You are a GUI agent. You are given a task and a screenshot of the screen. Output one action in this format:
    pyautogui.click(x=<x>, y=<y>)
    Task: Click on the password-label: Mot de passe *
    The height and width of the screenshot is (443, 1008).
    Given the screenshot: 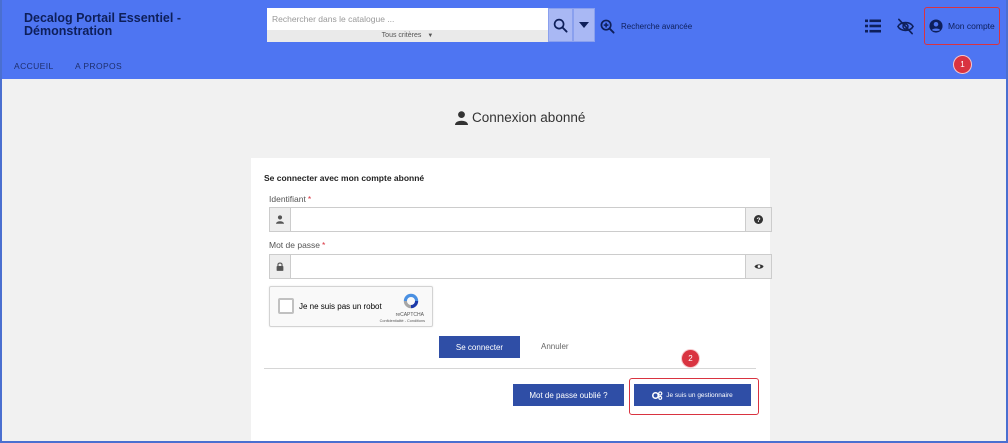 What is the action you would take?
    pyautogui.click(x=297, y=245)
    